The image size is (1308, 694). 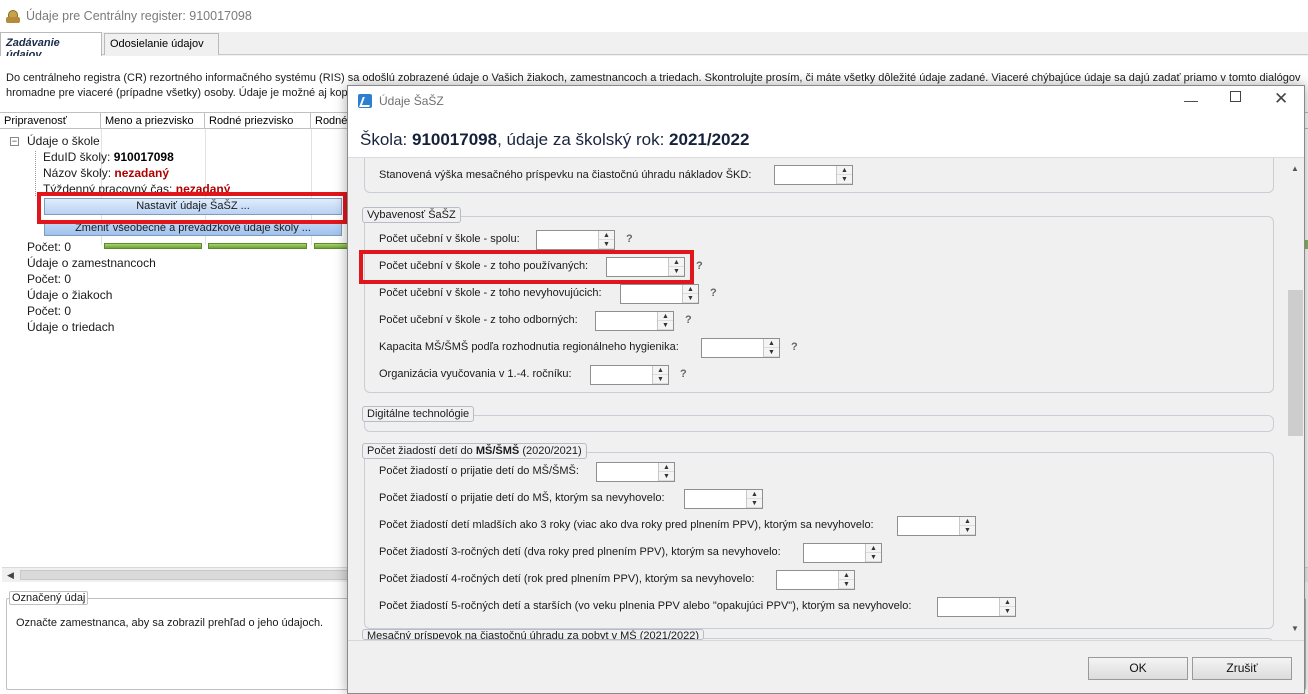 What do you see at coordinates (50, 121) in the screenshot?
I see `column-pripravenost: Pripravenosť` at bounding box center [50, 121].